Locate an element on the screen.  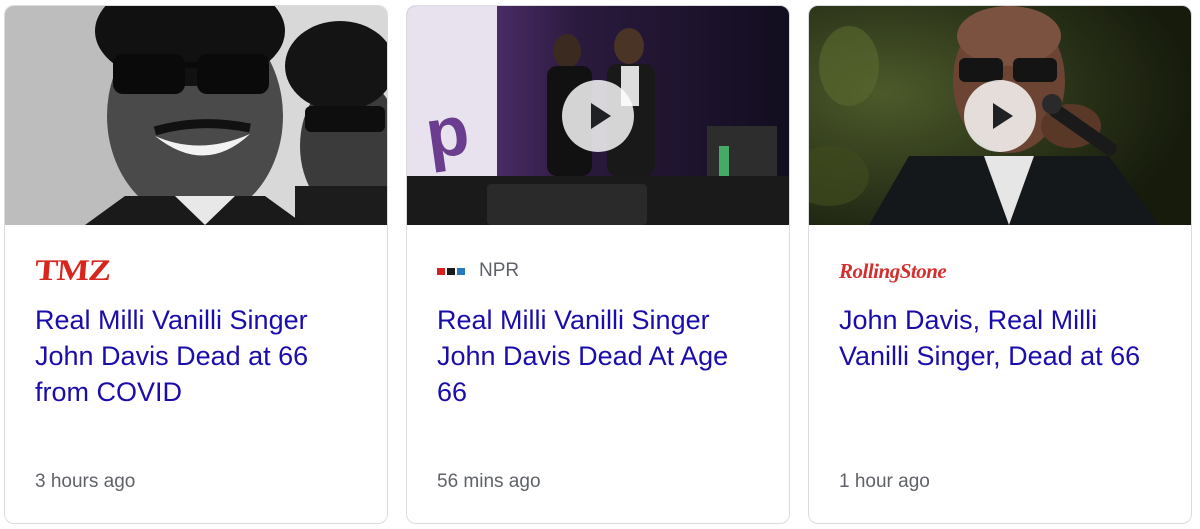
news-timestamp: 3 hours ago is located at coordinates (85, 481).